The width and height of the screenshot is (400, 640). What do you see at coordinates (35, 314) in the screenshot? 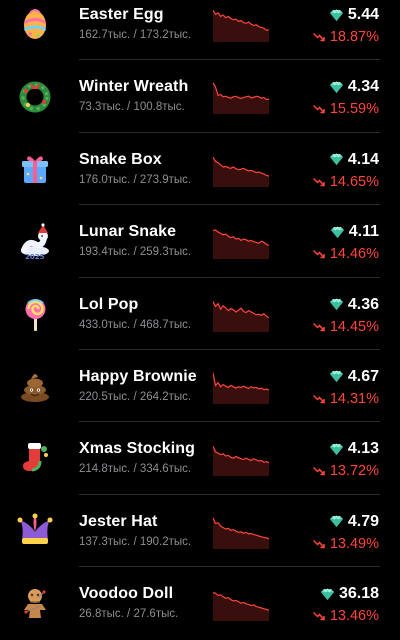
I see `lollipop-icon` at bounding box center [35, 314].